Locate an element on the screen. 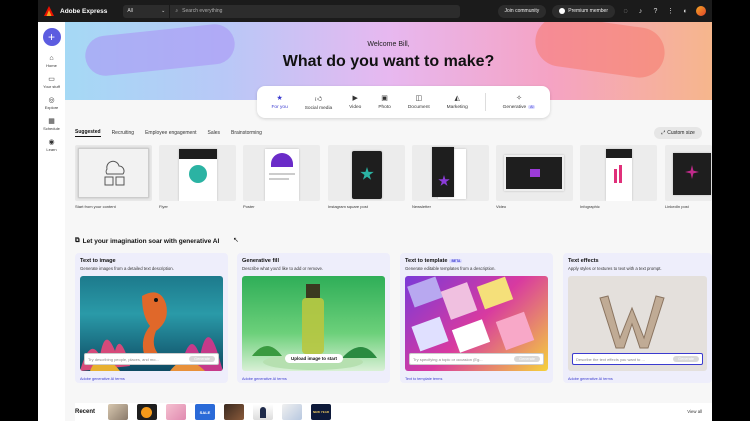  play-icon: ▶ is located at coordinates (355, 98).